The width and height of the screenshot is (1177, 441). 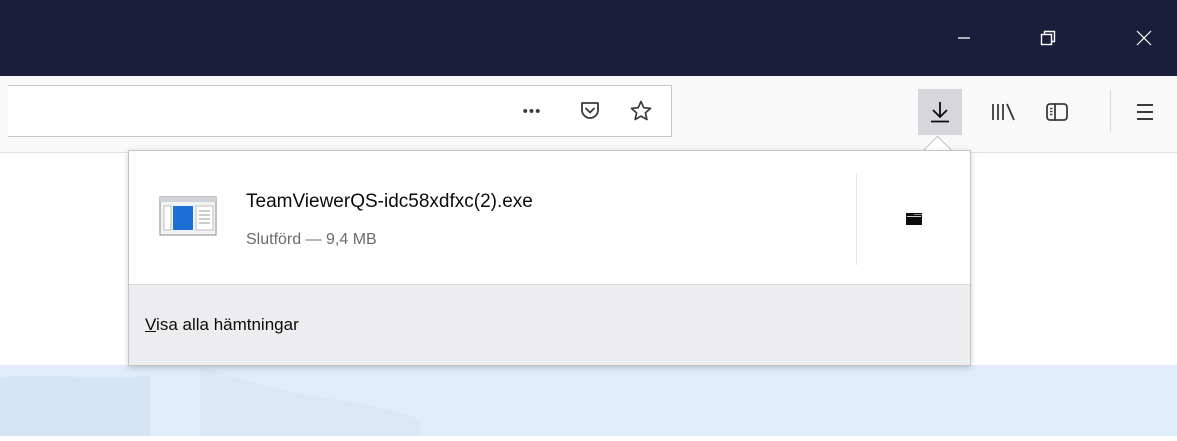 I want to click on toolbar-separator, so click(x=1110, y=111).